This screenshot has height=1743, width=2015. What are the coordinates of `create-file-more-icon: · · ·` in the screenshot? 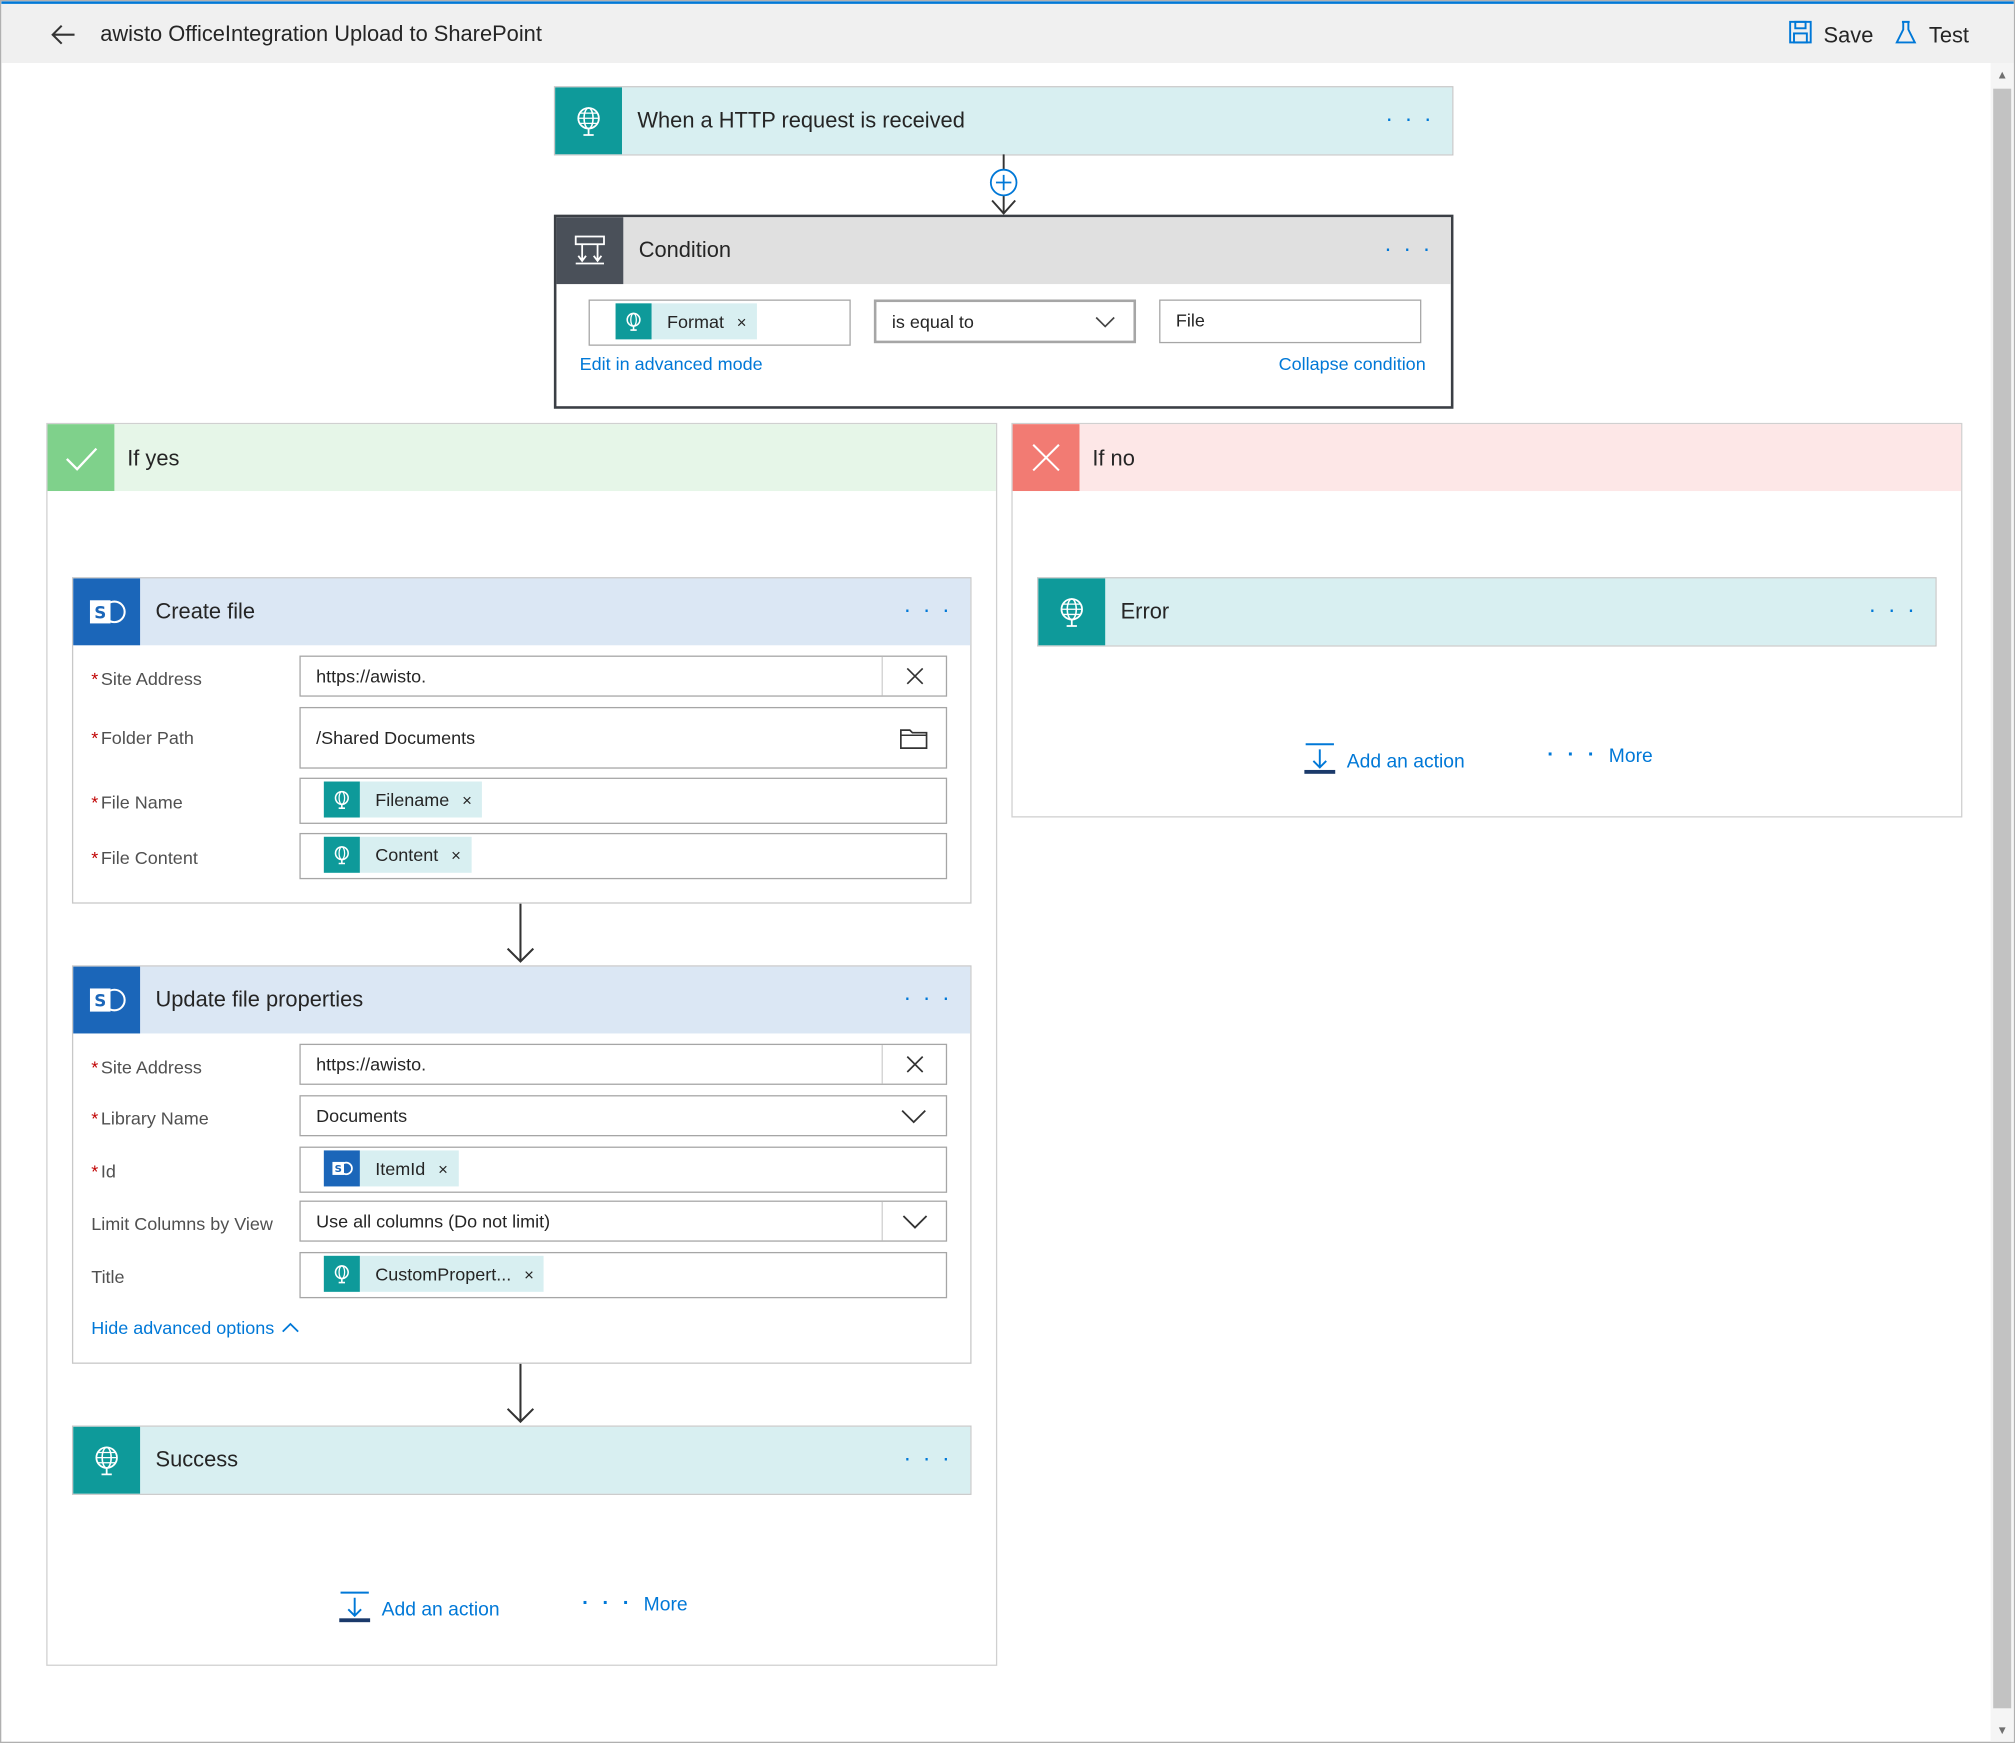 It's located at (927, 609).